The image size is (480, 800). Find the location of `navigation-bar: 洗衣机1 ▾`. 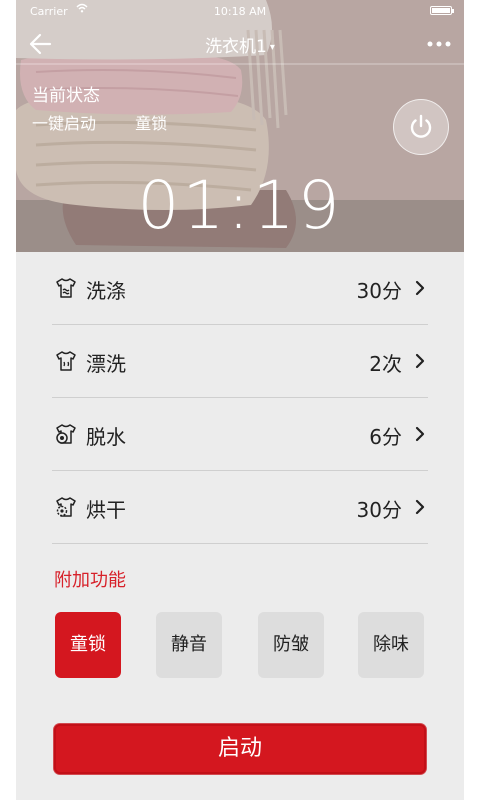

navigation-bar: 洗衣机1 ▾ is located at coordinates (240, 44).